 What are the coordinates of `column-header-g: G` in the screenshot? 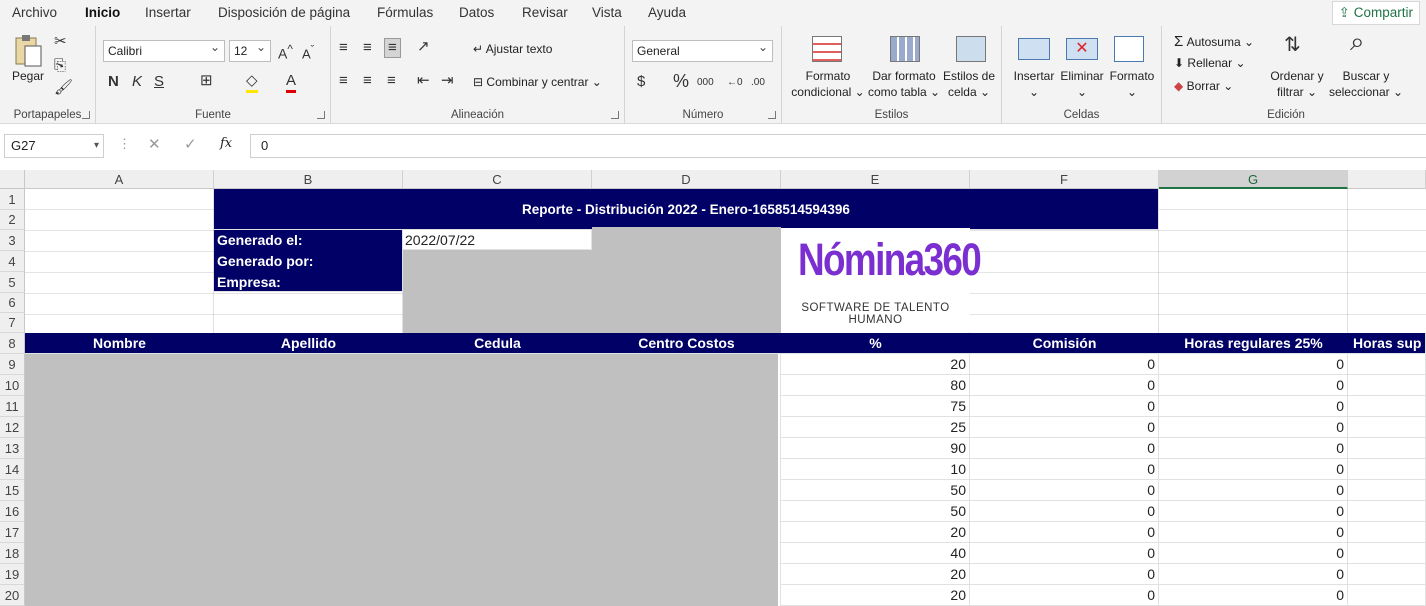 It's located at (1253, 179).